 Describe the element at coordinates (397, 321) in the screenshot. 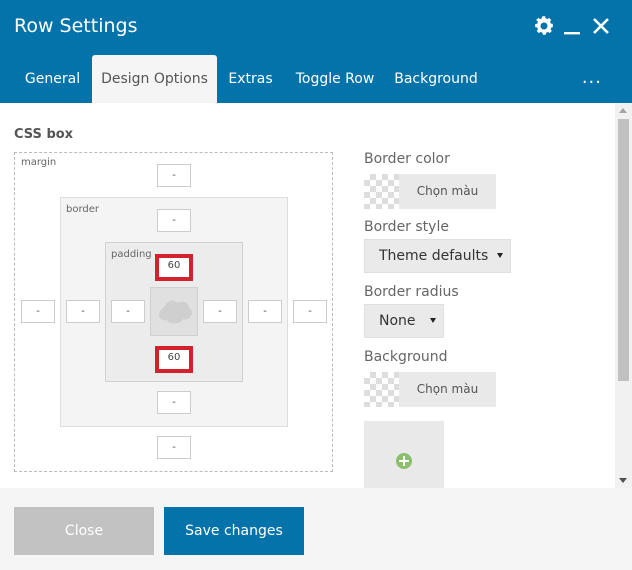

I see `border-radius-value: None` at that location.